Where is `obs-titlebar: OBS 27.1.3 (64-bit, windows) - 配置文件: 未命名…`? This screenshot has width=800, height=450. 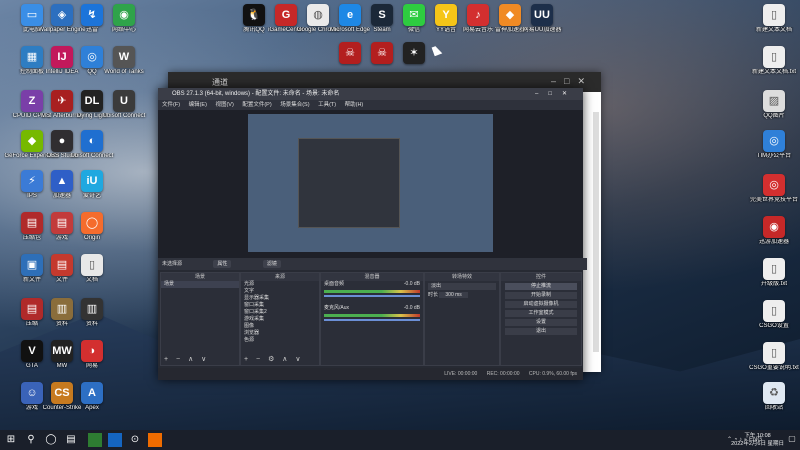
obs-titlebar: OBS 27.1.3 (64-bit, windows) - 配置文件: 未命名… is located at coordinates (370, 94).